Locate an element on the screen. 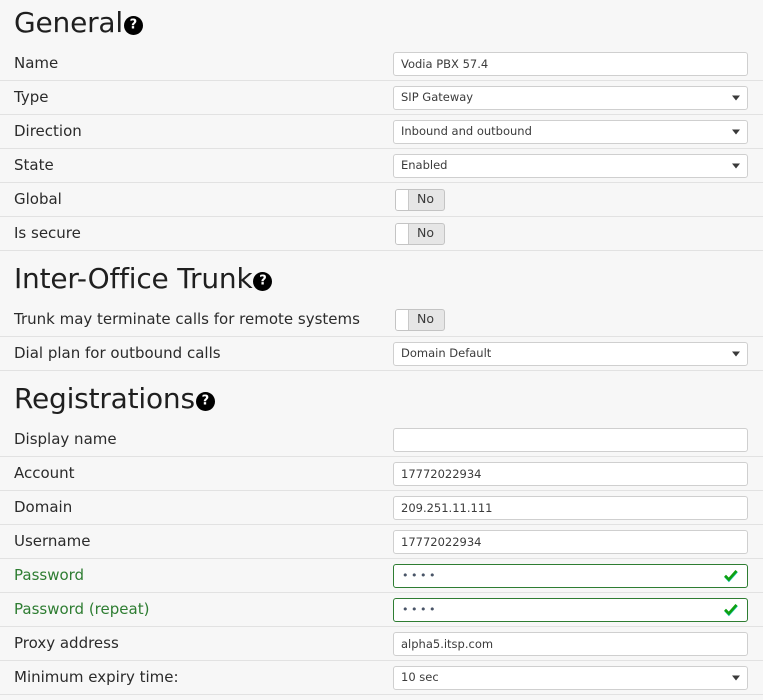 The height and width of the screenshot is (700, 763). label-domain: Domain is located at coordinates (43, 507).